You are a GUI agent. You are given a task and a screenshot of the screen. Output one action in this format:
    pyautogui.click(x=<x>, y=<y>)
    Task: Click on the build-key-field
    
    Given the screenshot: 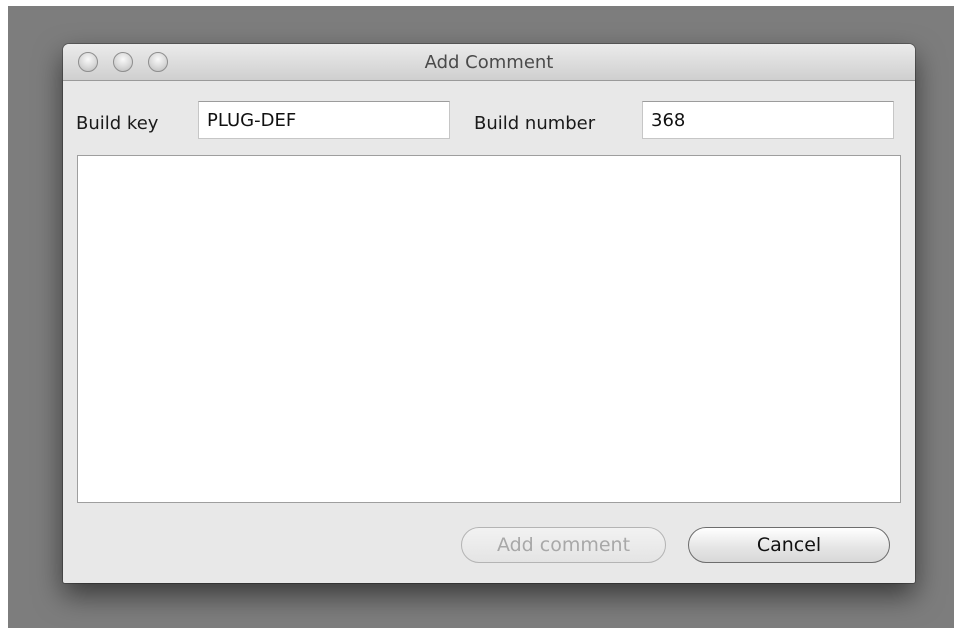 What is the action you would take?
    pyautogui.click(x=324, y=120)
    